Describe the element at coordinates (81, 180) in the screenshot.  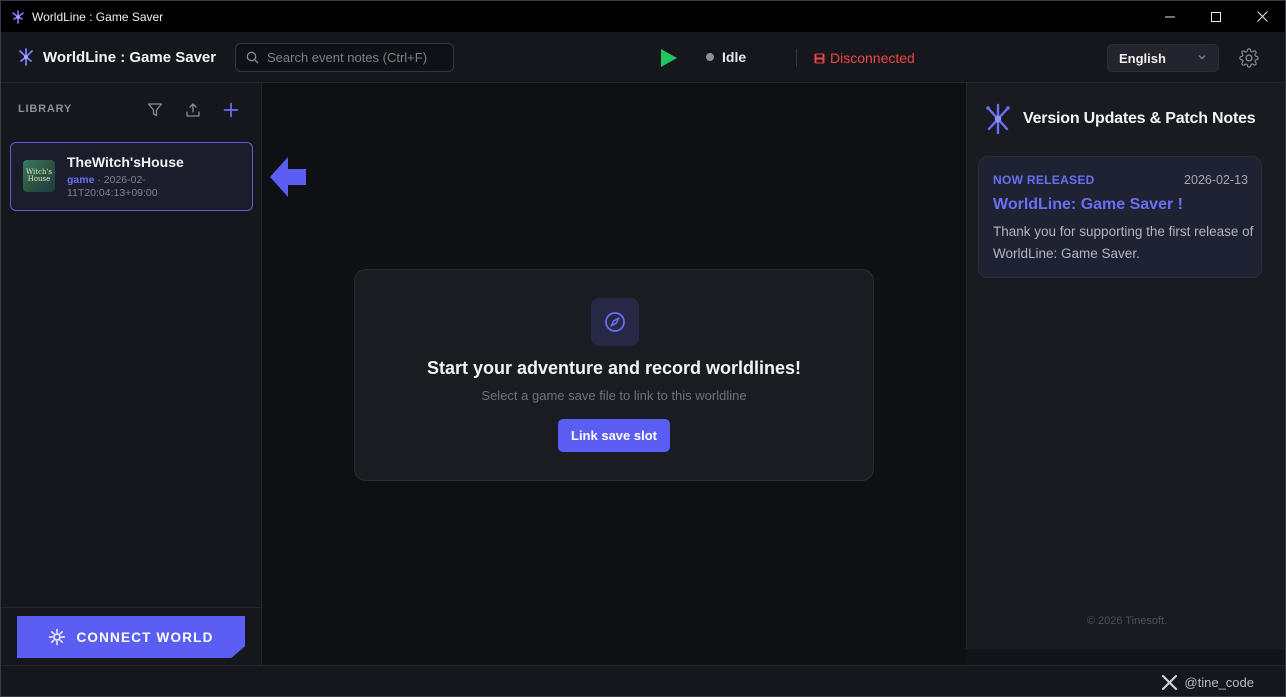
I see `game-tag: game` at that location.